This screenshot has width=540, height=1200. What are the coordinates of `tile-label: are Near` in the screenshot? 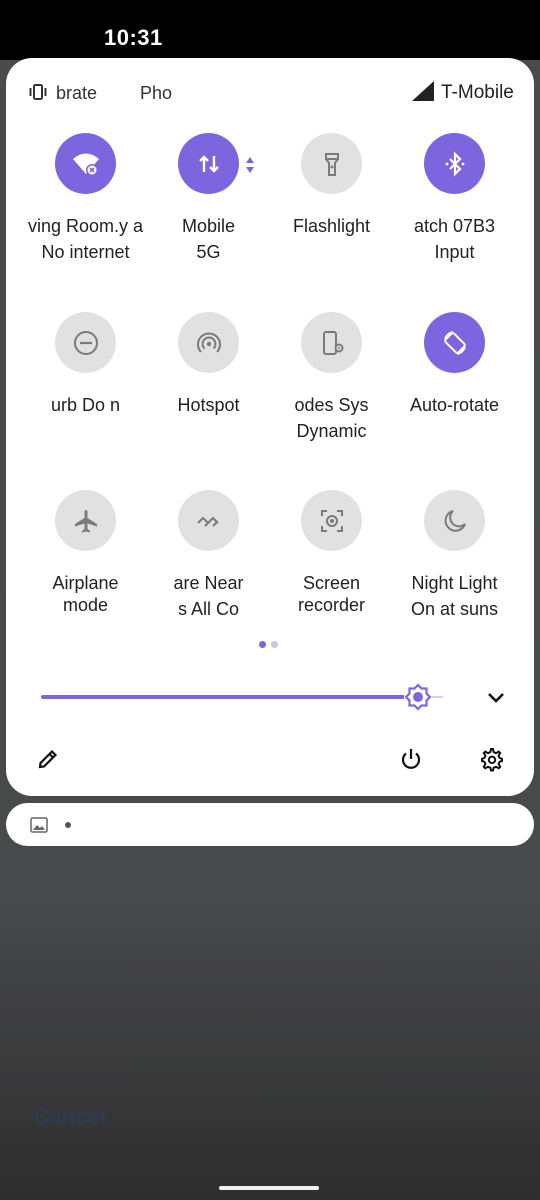 It's located at (208, 583).